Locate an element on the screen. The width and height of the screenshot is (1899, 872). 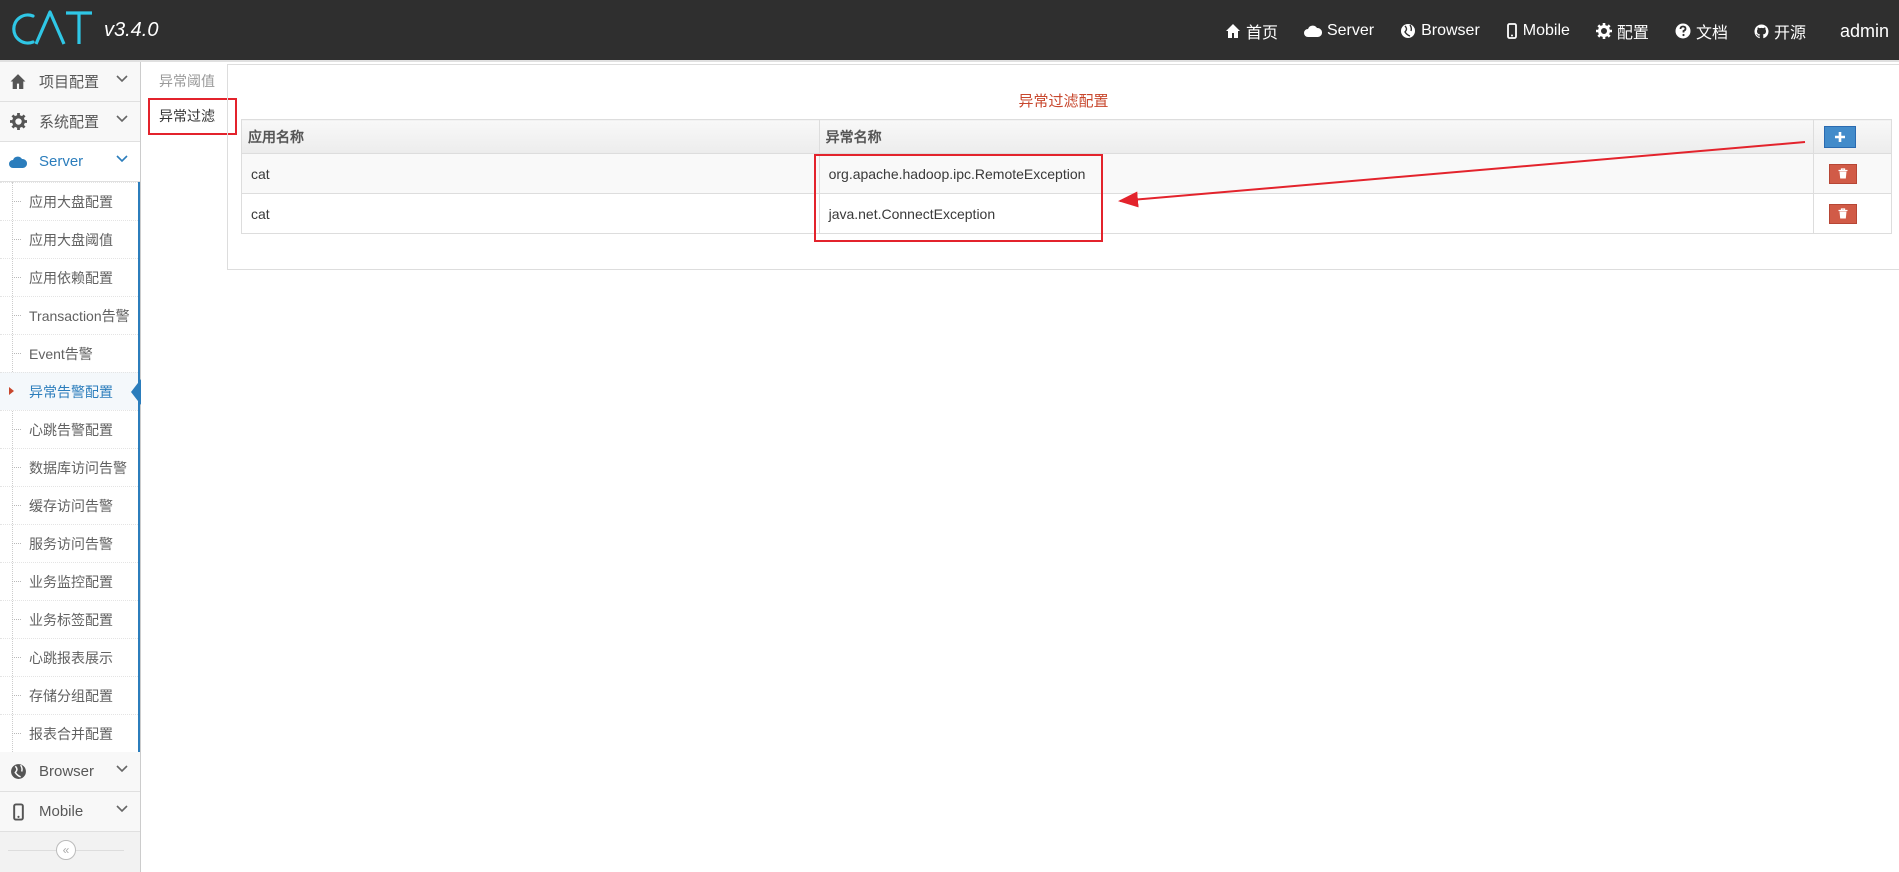
nav-opensource-label: 开源 is located at coordinates (1789, 33).